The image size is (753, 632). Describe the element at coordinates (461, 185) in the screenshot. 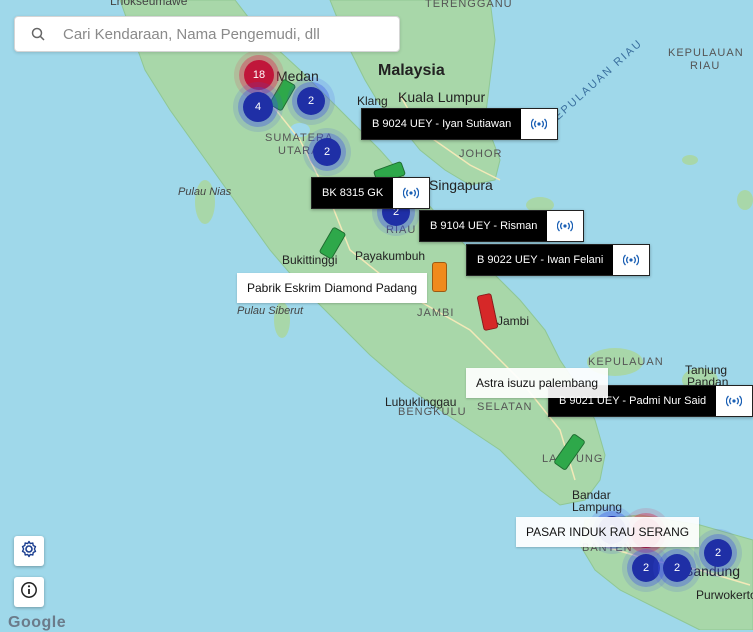

I see `map-label-singapura: Singapura` at that location.